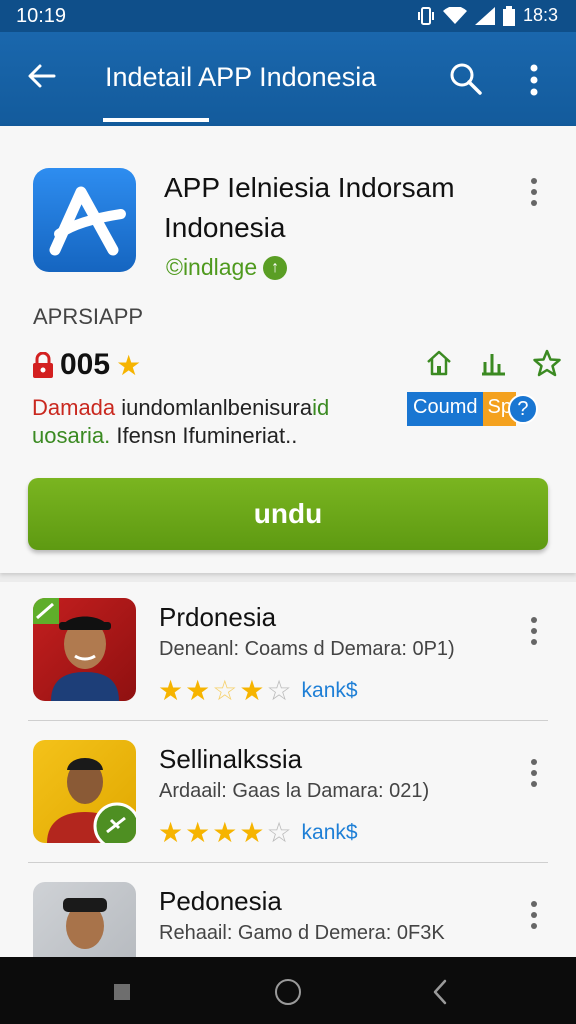 This screenshot has width=576, height=1024. I want to click on home-button-icon, so click(288, 992).